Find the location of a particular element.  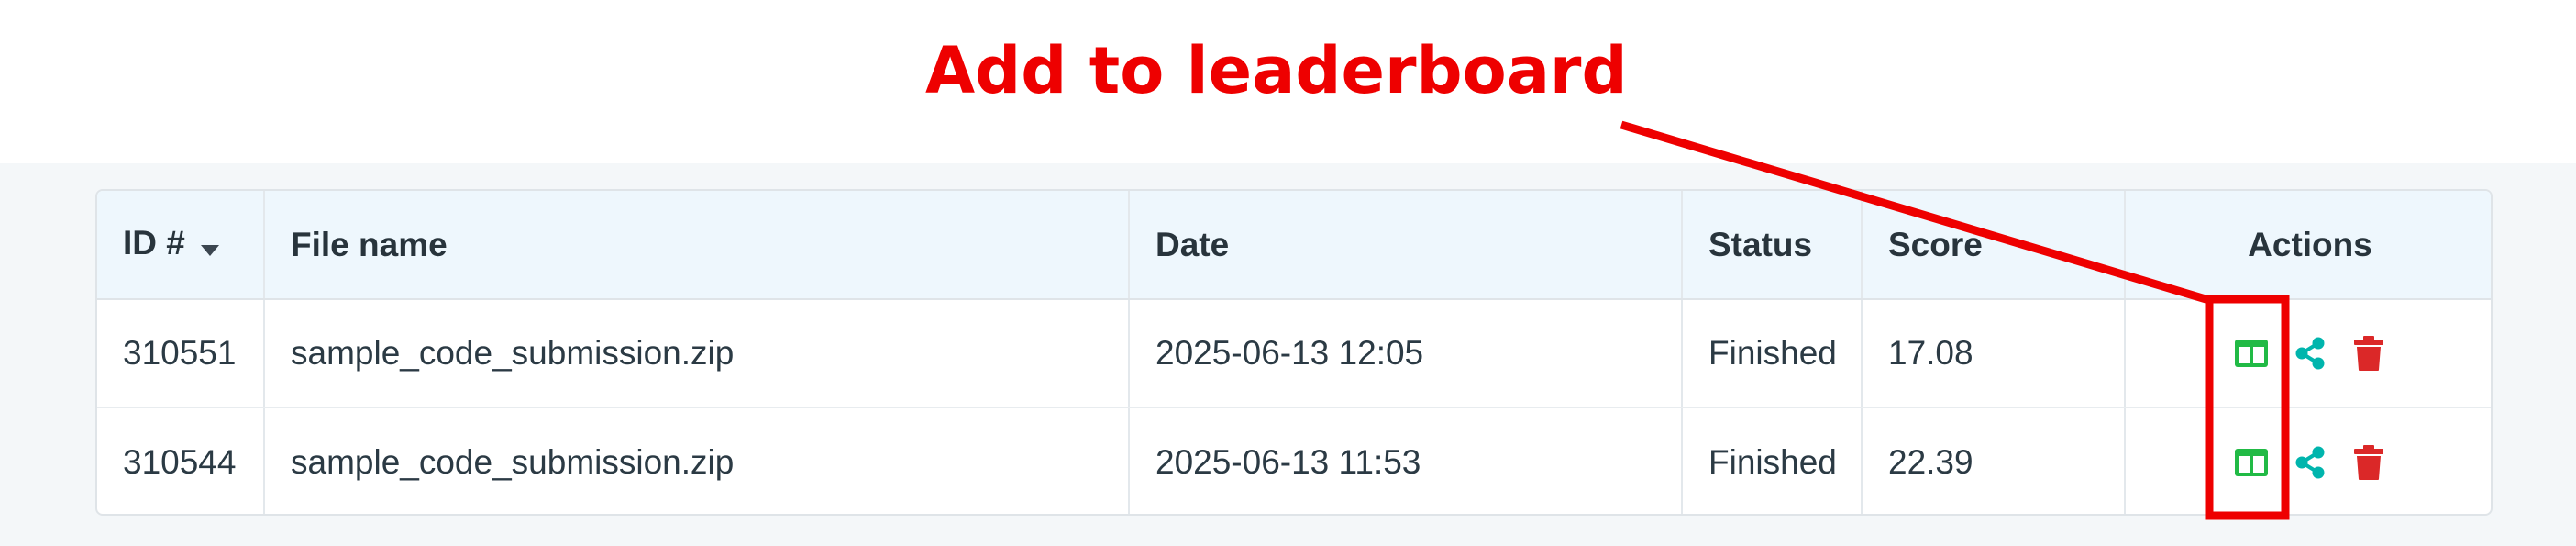

column-header-actions: Actions is located at coordinates (2308, 245).